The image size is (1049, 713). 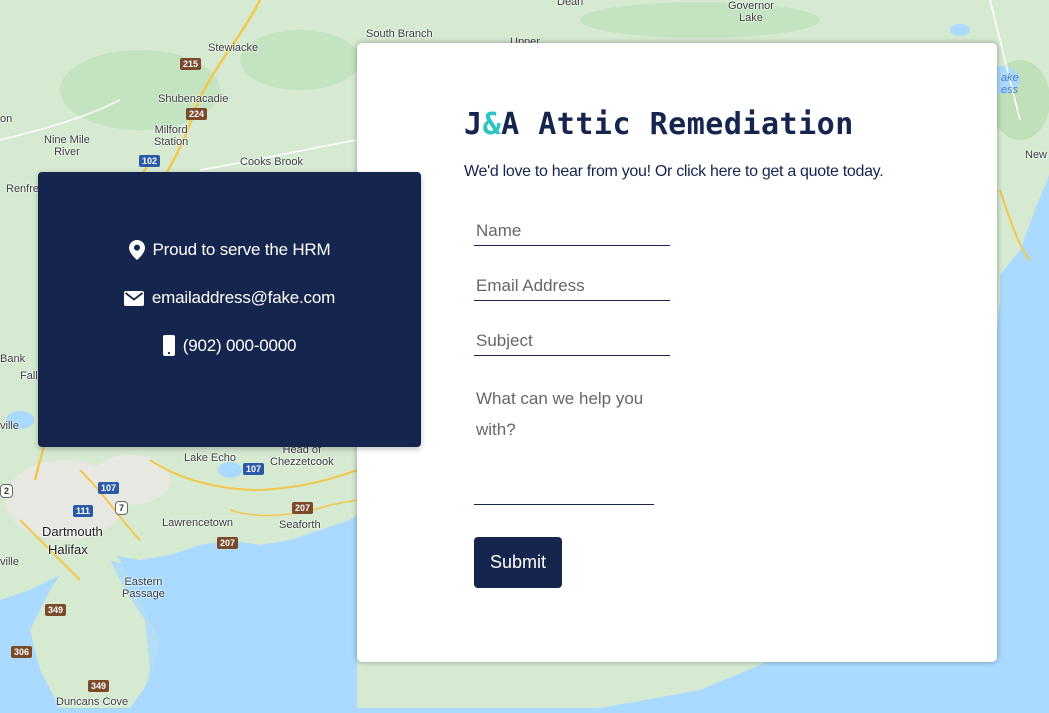 What do you see at coordinates (271, 162) in the screenshot?
I see `map-place-cooks-brook: Cooks Brook` at bounding box center [271, 162].